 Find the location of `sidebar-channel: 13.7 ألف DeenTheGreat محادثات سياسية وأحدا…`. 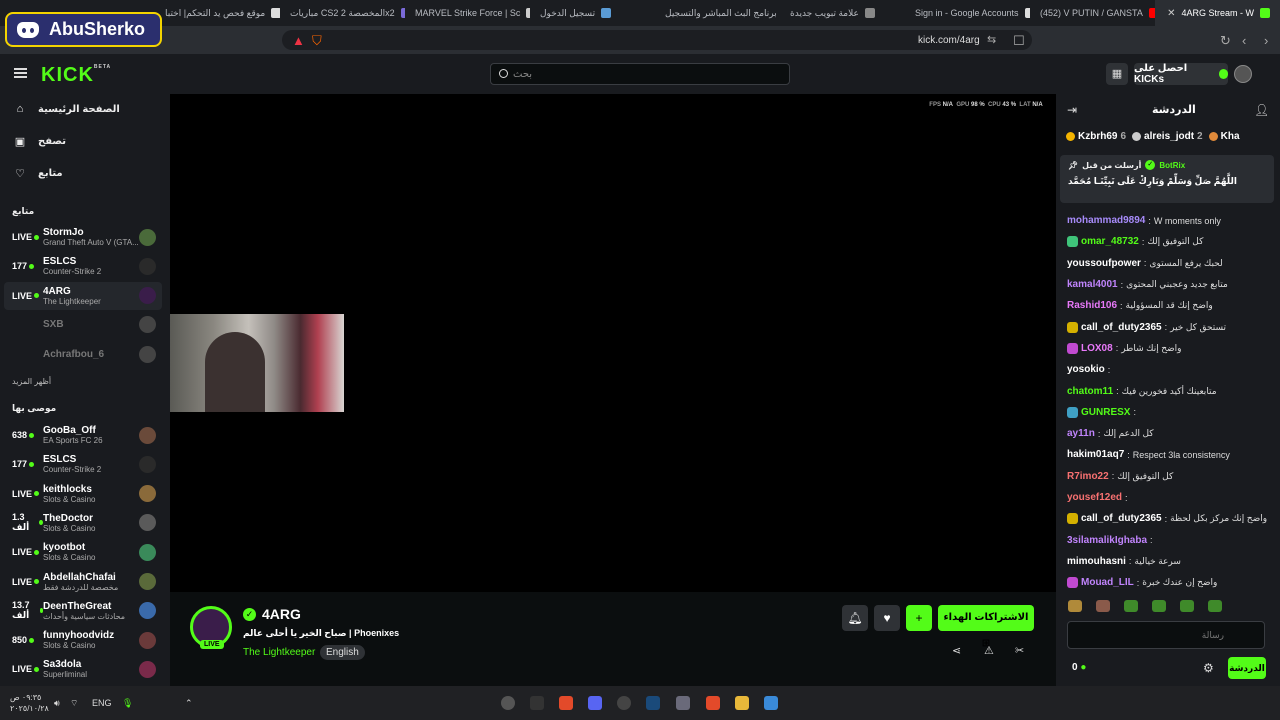

sidebar-channel: 13.7 ألف DeenTheGreat محادثات سياسية وأحدا… is located at coordinates (83, 611).